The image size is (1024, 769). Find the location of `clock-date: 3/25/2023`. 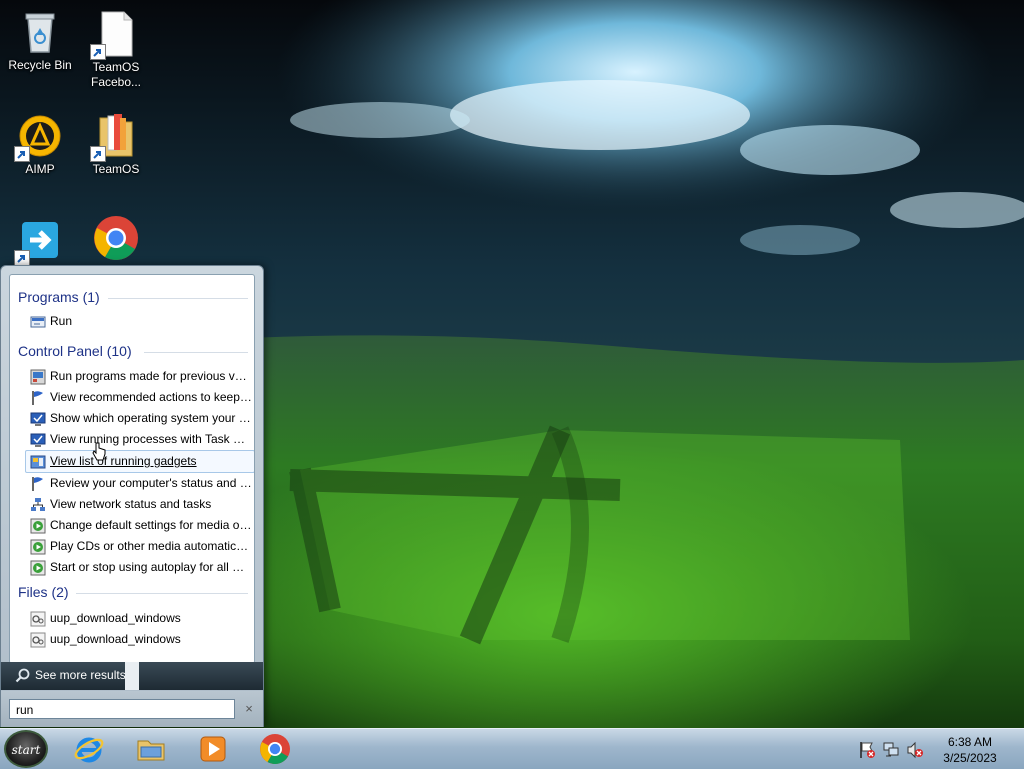

clock-date: 3/25/2023 is located at coordinates (970, 758).